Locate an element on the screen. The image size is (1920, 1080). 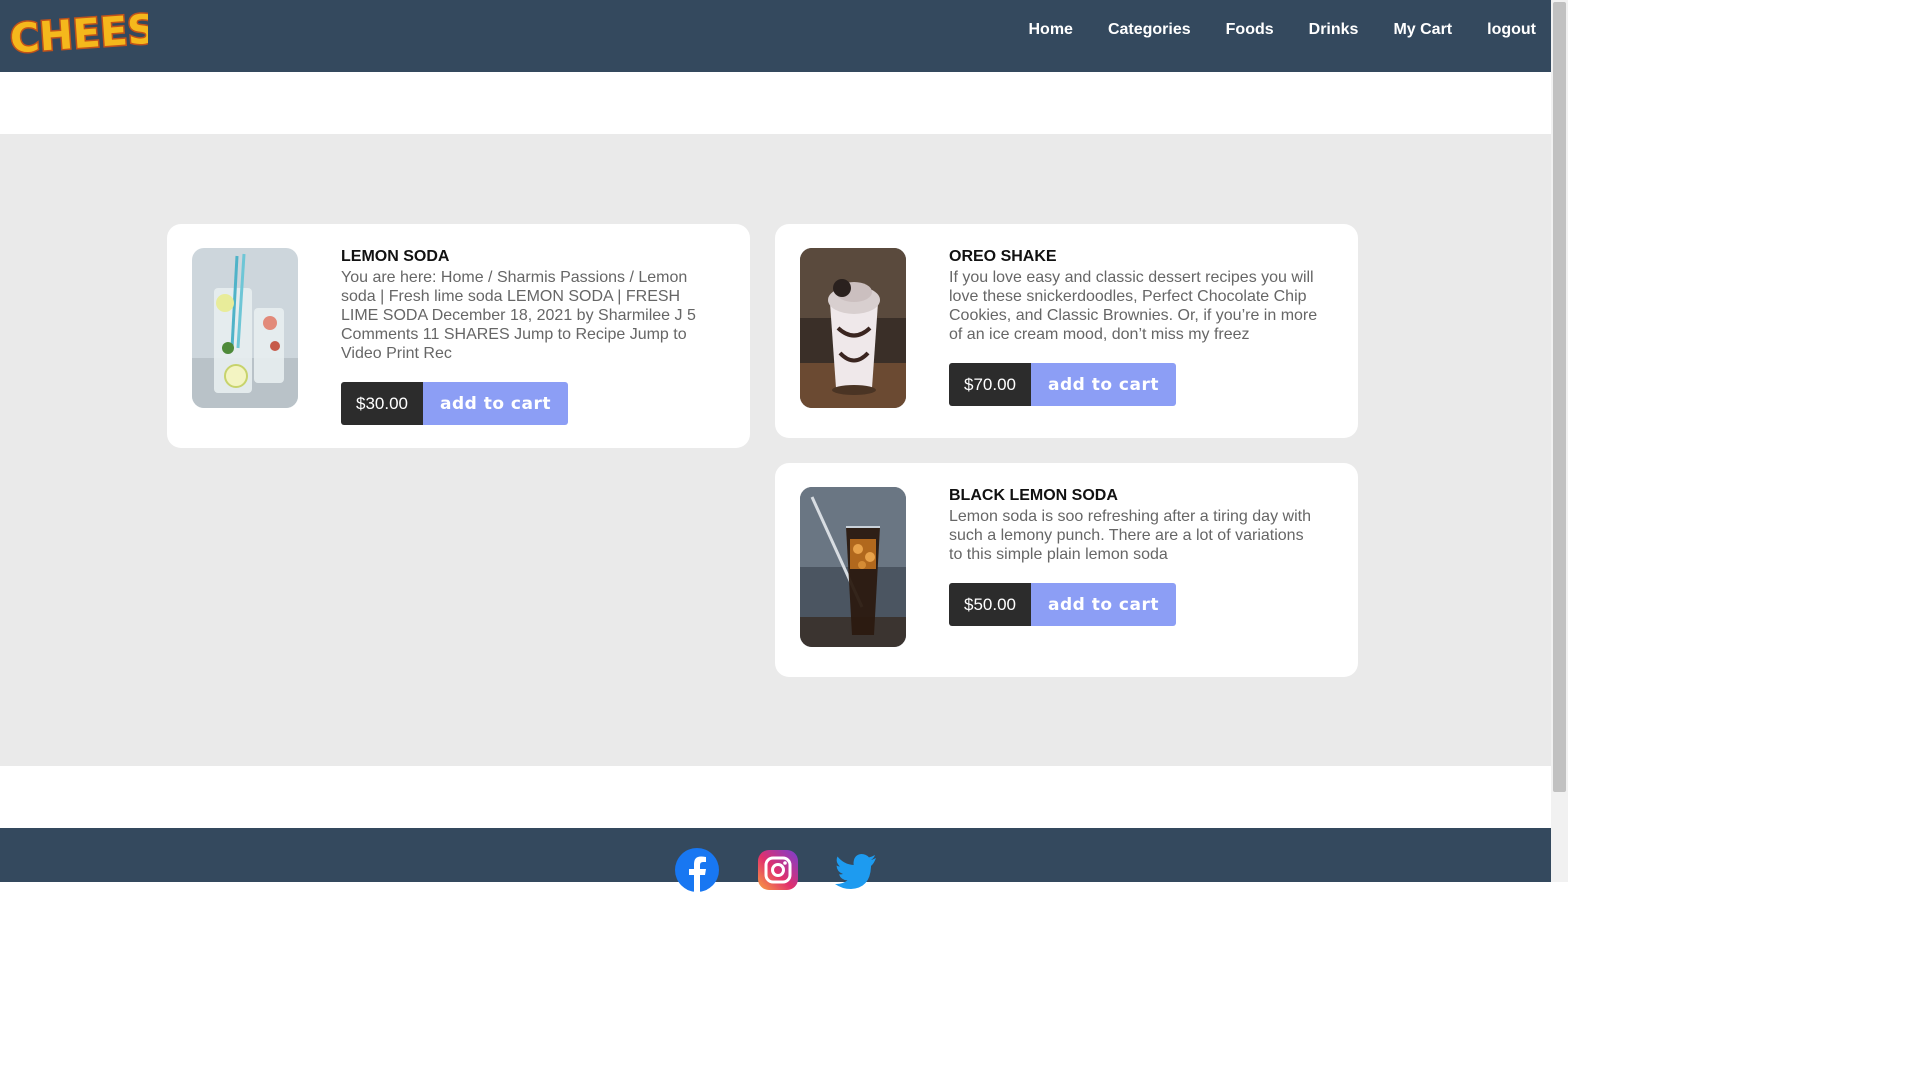
product-price: $50.00 is located at coordinates (990, 604).